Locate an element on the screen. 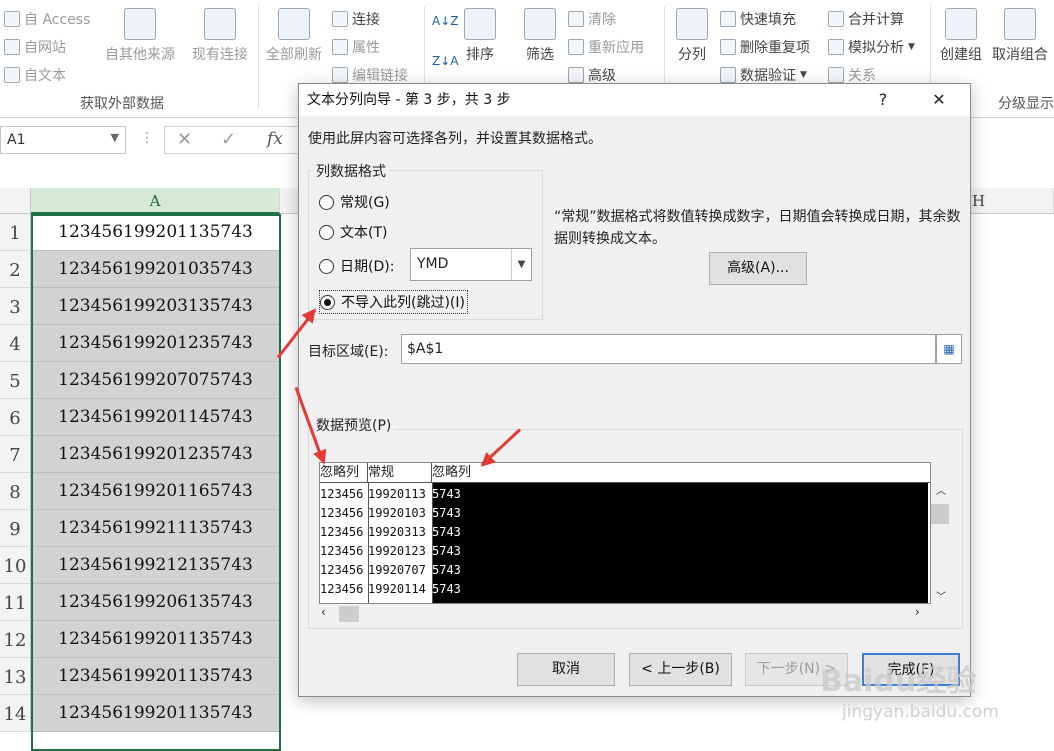 This screenshot has width=1054, height=751. row-header: 10 is located at coordinates (15, 565).